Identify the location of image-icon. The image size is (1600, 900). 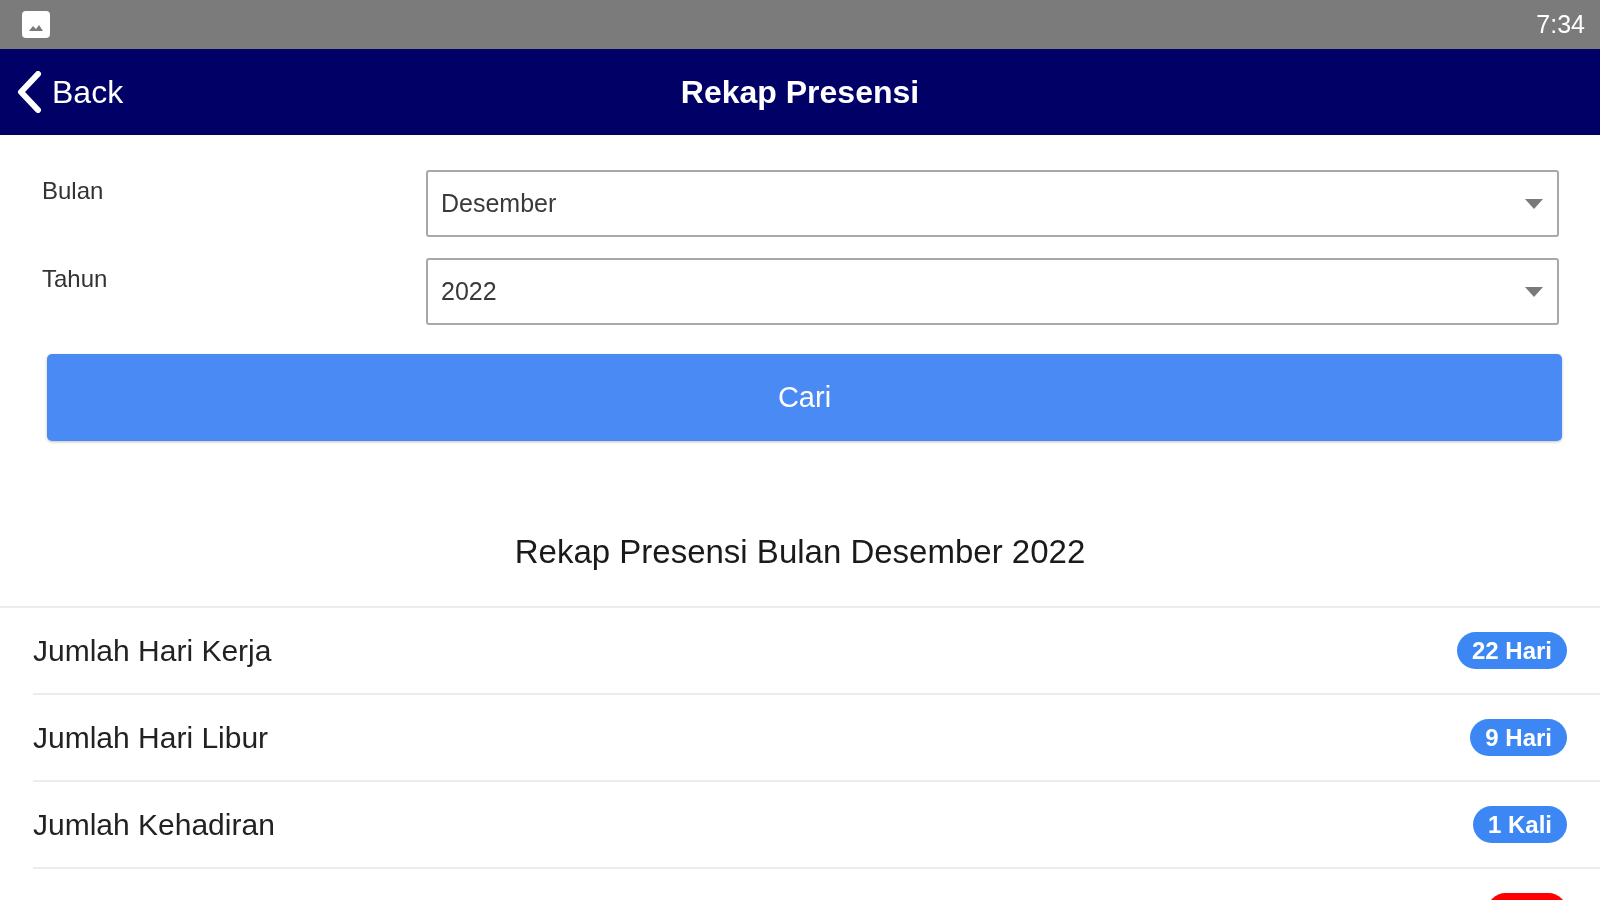
(36, 24).